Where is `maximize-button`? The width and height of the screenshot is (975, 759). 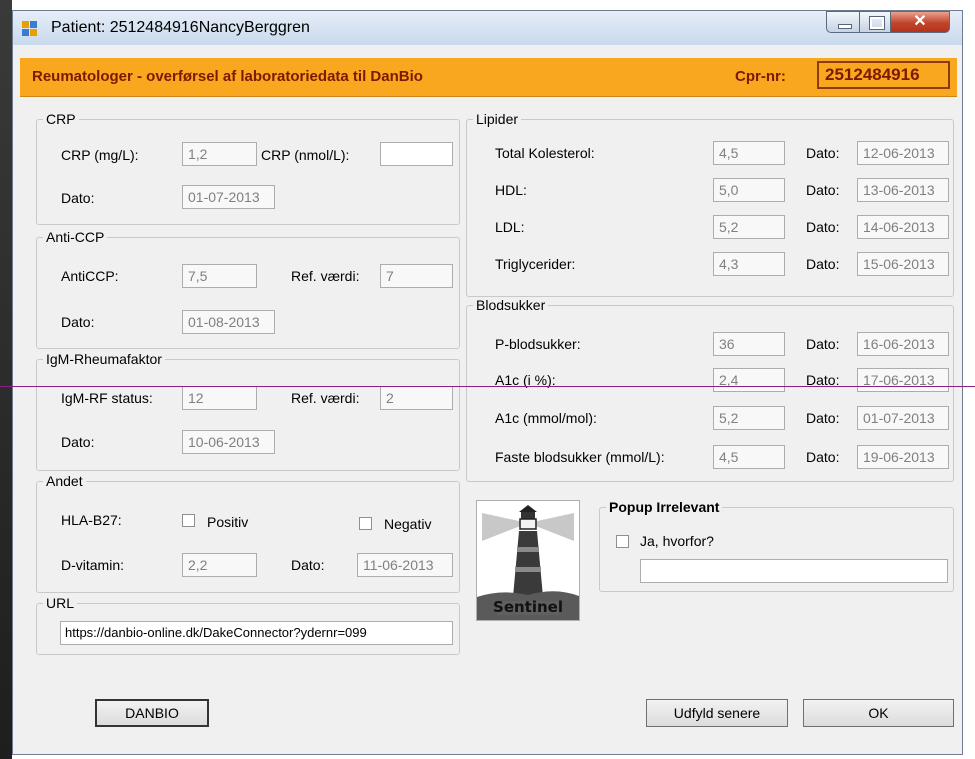 maximize-button is located at coordinates (875, 22).